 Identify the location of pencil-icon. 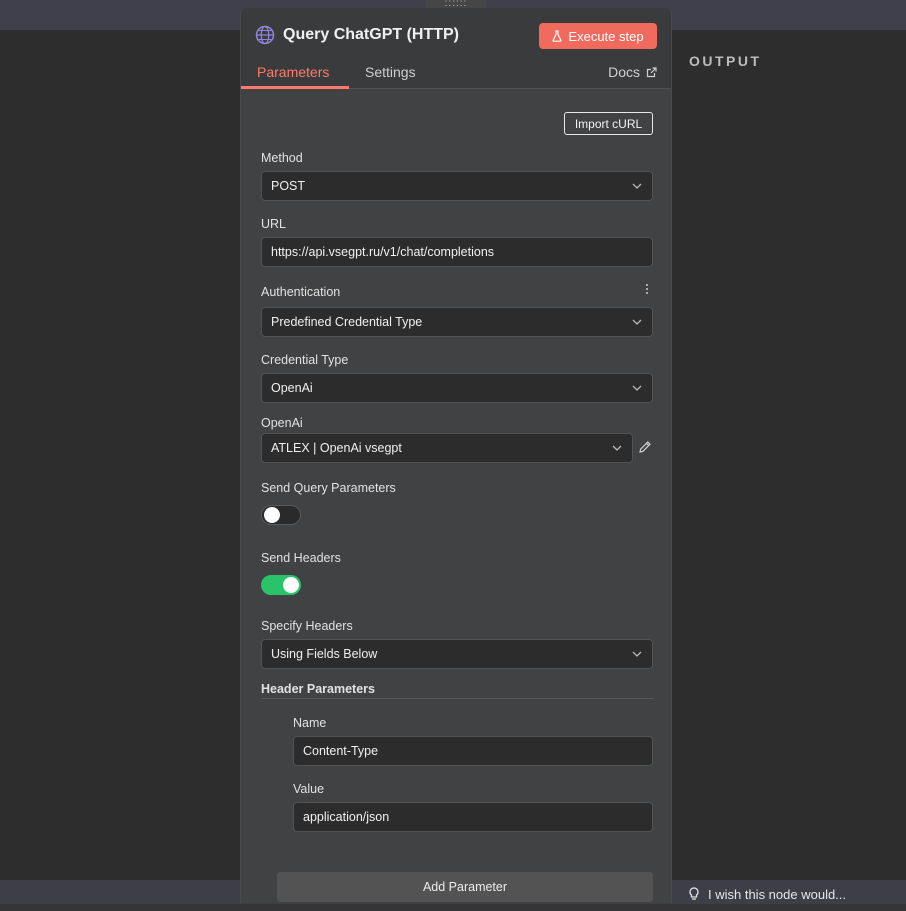
(645, 447).